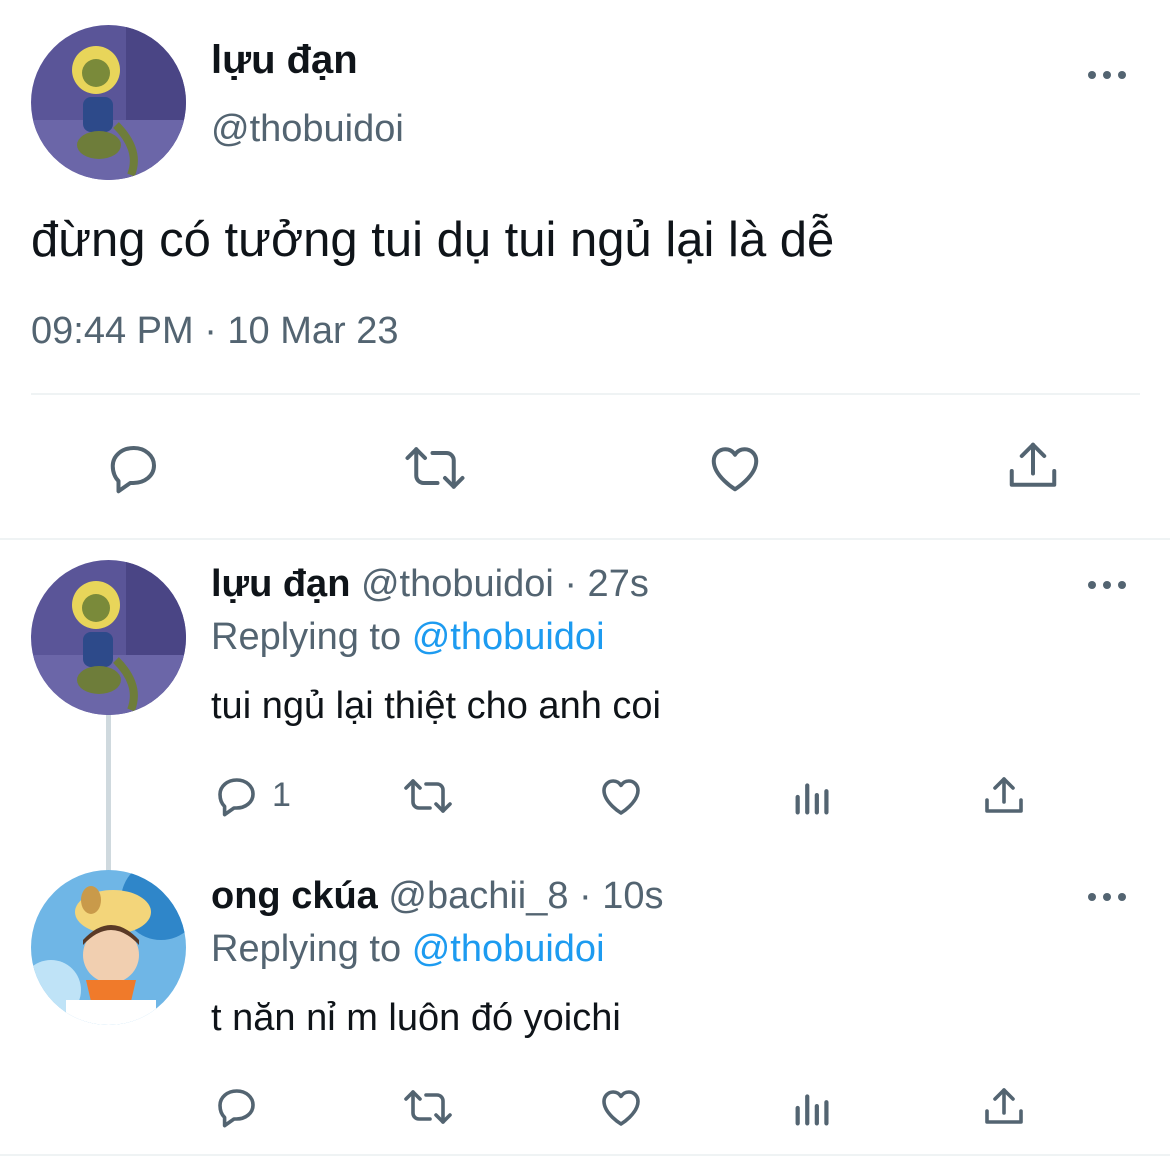 The width and height of the screenshot is (1170, 1158). I want to click on section-divider, so click(585, 539).